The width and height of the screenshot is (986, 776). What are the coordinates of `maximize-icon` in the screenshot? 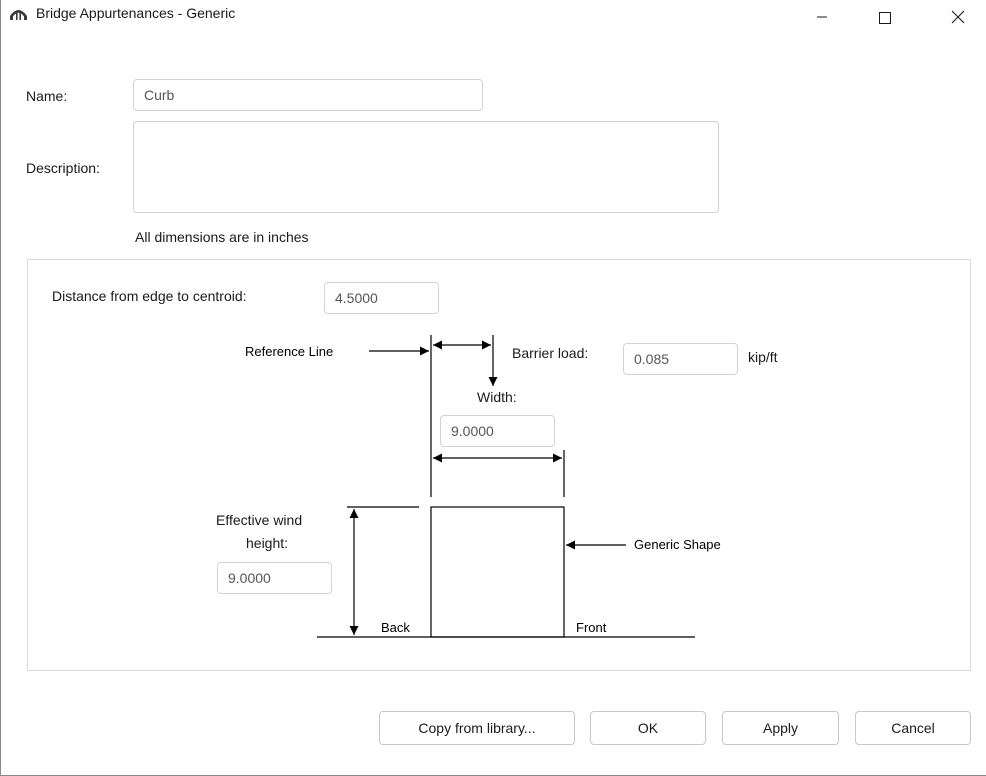 It's located at (884, 17).